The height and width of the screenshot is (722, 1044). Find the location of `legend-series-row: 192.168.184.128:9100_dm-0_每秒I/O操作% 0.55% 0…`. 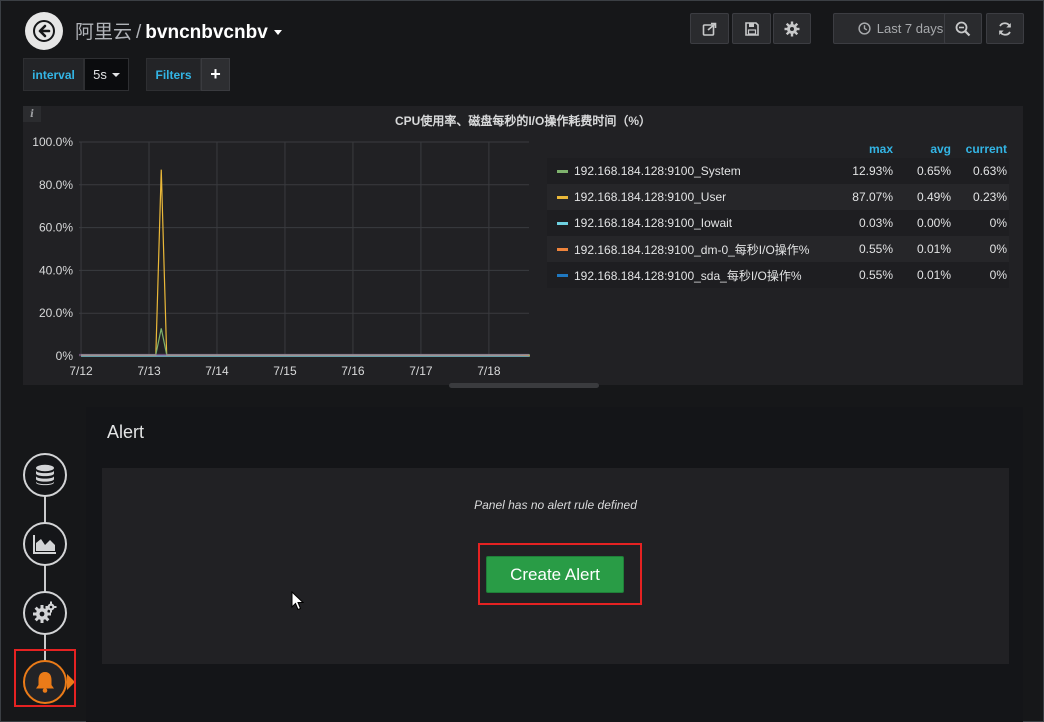

legend-series-row: 192.168.184.128:9100_dm-0_每秒I/O操作% 0.55% 0… is located at coordinates (778, 249).